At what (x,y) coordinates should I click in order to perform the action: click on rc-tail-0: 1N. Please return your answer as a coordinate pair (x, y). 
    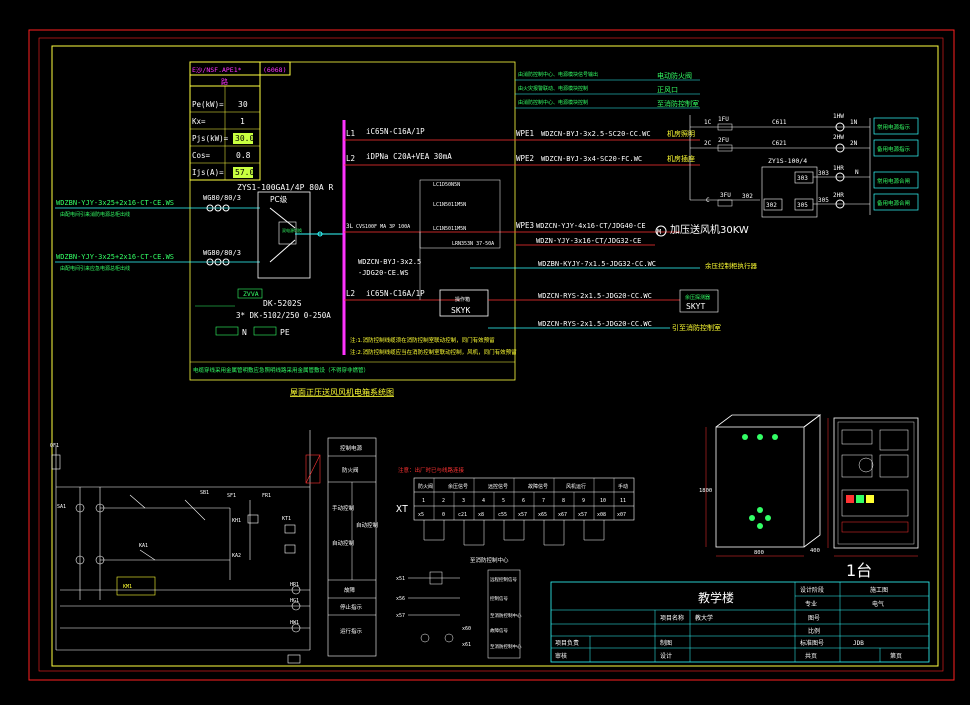
    Looking at the image, I should click on (854, 122).